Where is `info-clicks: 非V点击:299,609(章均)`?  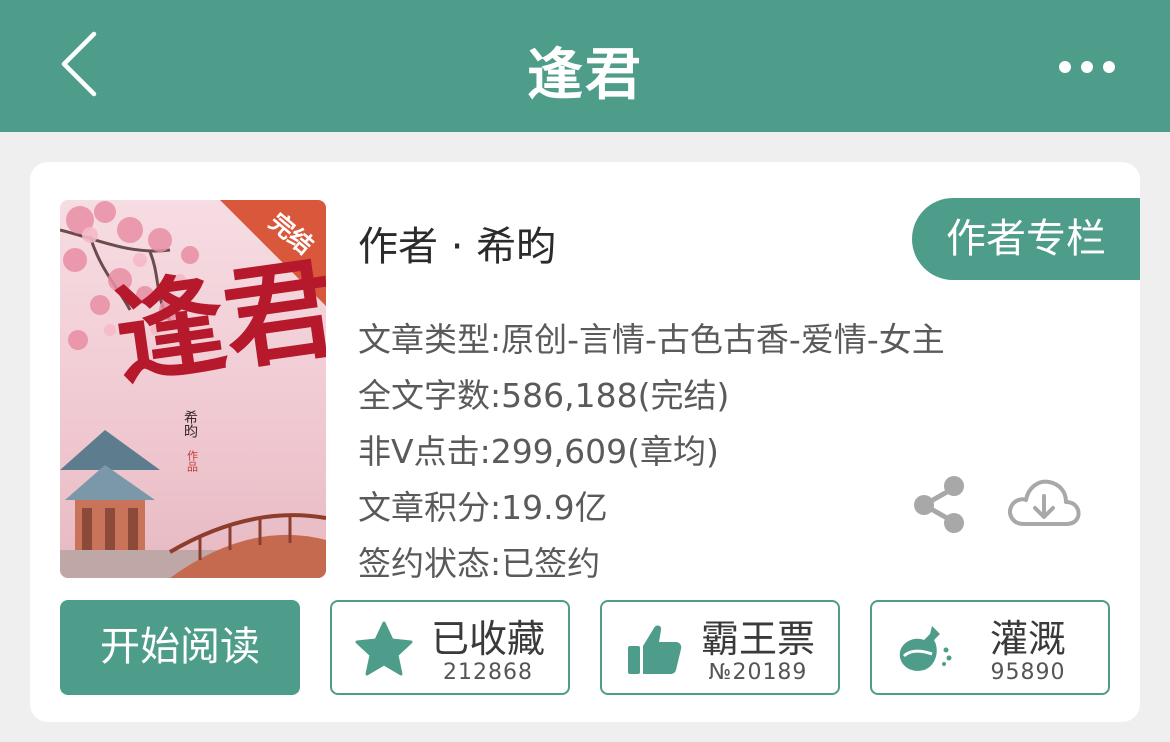 info-clicks: 非V点击:299,609(章均) is located at coordinates (538, 451).